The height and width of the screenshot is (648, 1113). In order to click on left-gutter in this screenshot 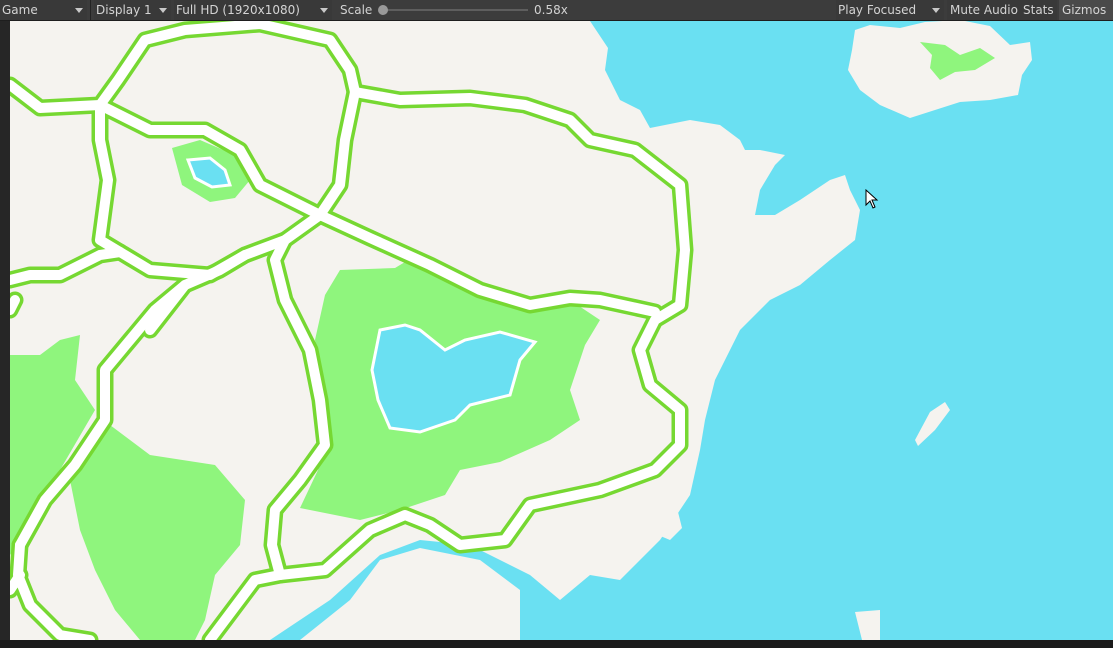, I will do `click(5, 330)`.